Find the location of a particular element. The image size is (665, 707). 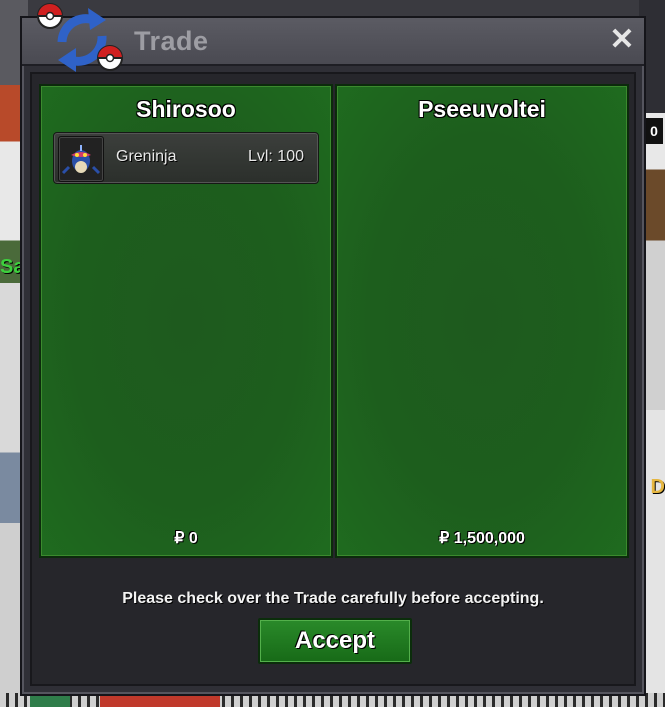

close-icon: ✕ is located at coordinates (622, 40).